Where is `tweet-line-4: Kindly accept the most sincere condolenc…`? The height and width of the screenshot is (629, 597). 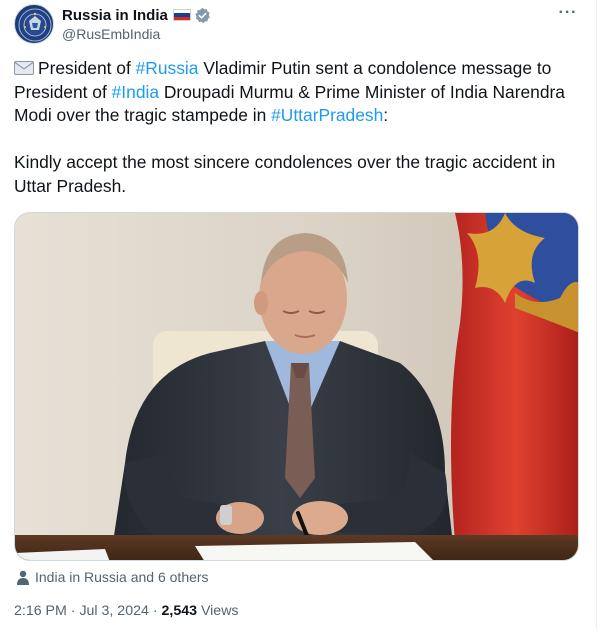 tweet-line-4: Kindly accept the most sincere condolenc… is located at coordinates (285, 162).